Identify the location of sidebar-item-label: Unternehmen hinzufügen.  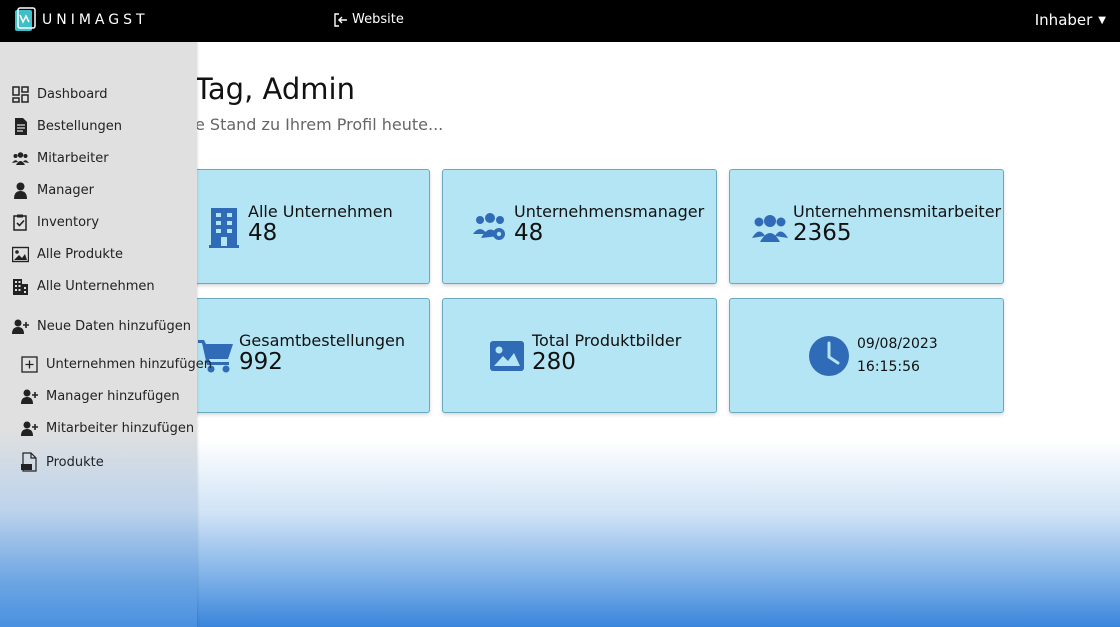
(129, 364).